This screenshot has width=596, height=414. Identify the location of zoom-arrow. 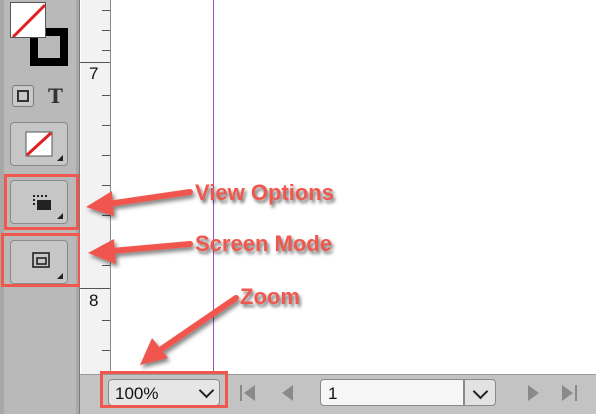
(189, 330).